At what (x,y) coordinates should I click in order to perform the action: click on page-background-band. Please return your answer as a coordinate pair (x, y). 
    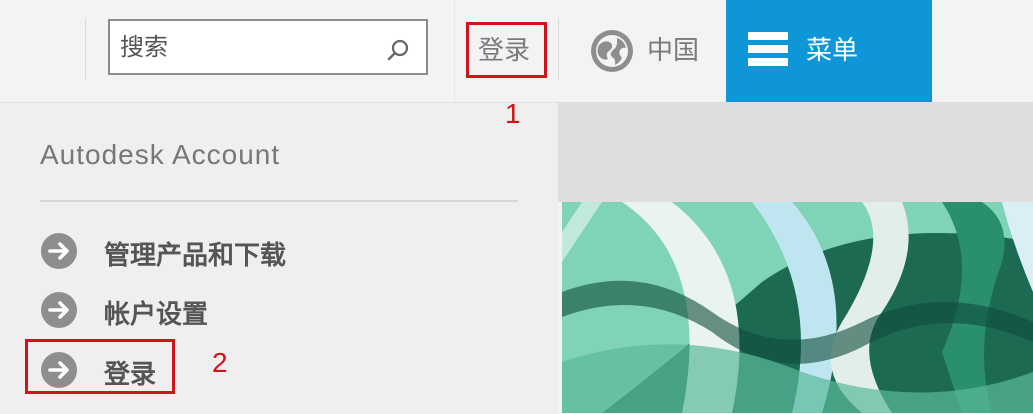
    Looking at the image, I should click on (795, 152).